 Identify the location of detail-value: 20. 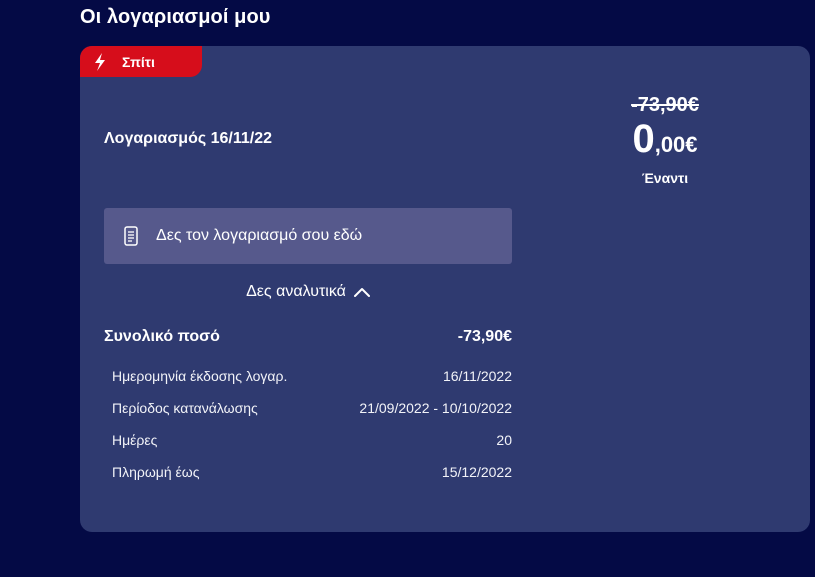
(504, 440).